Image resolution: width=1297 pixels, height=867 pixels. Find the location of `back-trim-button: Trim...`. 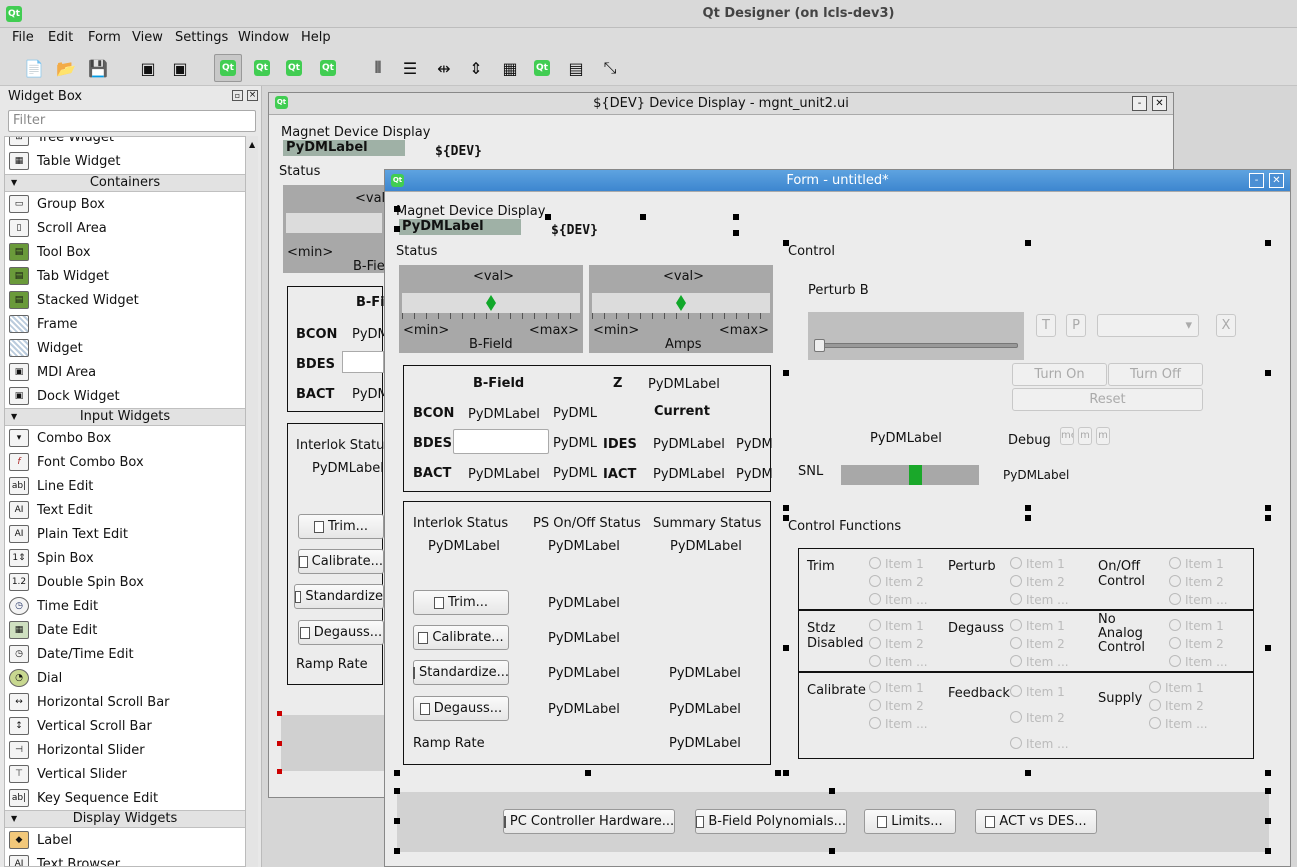

back-trim-button: Trim... is located at coordinates (341, 526).